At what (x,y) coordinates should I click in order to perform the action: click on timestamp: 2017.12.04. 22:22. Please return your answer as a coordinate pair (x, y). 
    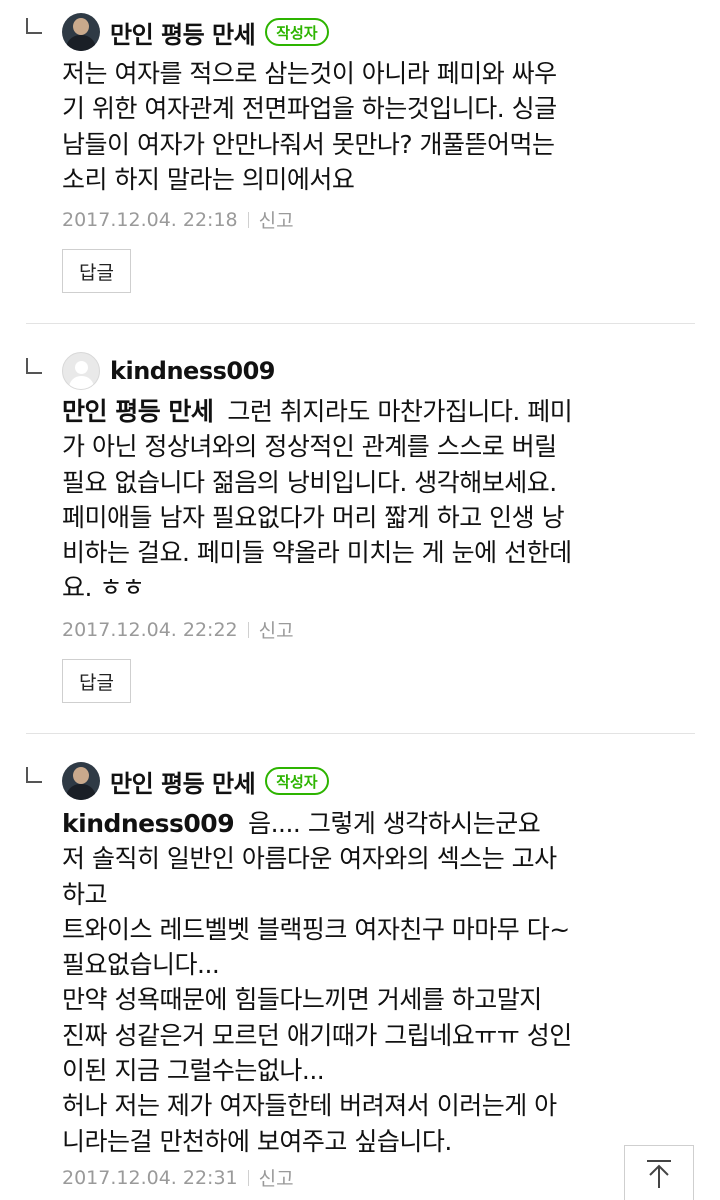
    Looking at the image, I should click on (150, 629).